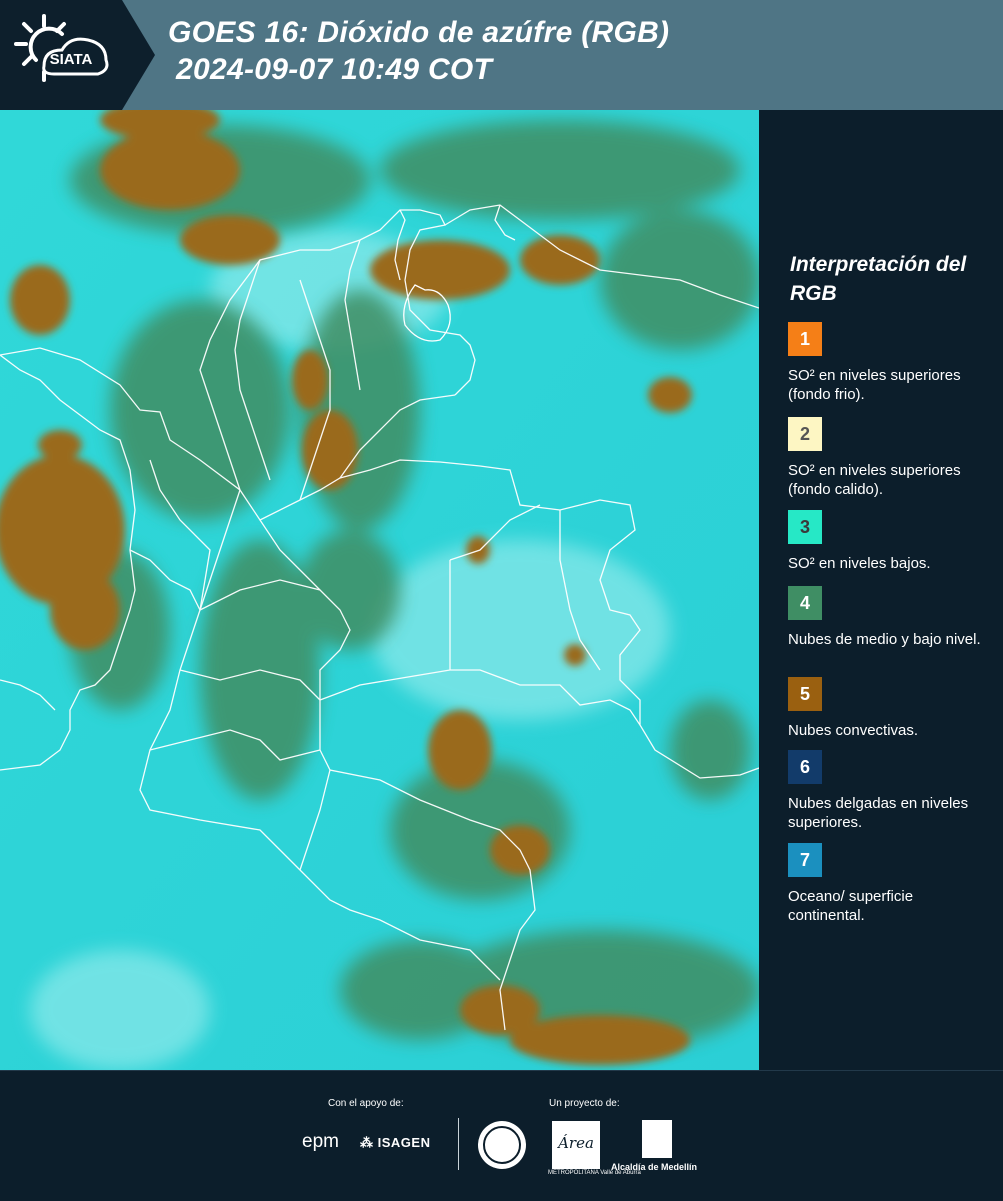 The width and height of the screenshot is (1003, 1201). What do you see at coordinates (890, 541) in the screenshot?
I see `legend-item-3: 3 SO² en niveles bajos.` at bounding box center [890, 541].